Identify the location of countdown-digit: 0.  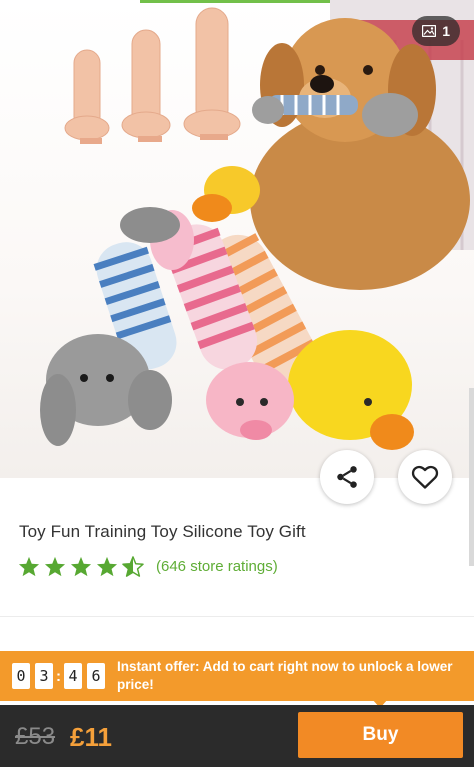
(21, 676).